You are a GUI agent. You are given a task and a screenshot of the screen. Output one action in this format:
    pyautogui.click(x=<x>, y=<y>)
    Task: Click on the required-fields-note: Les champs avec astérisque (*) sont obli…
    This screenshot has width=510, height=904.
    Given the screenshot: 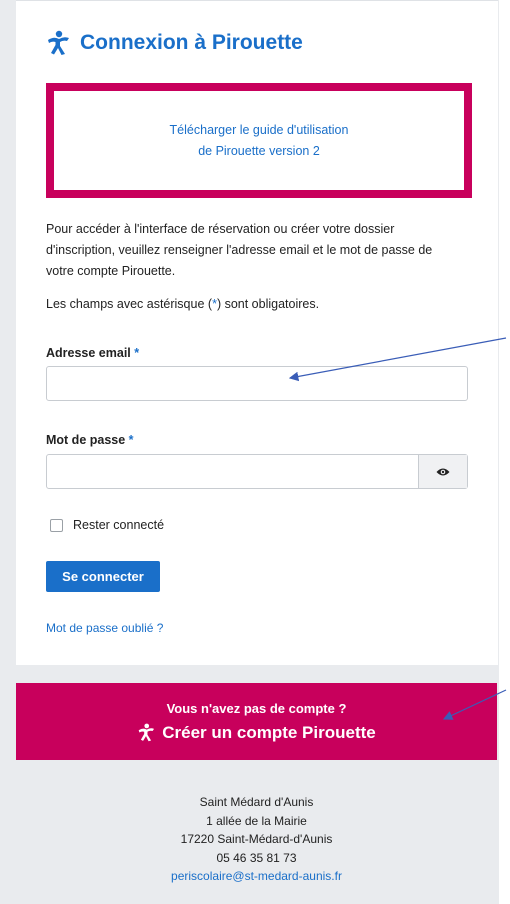 What is the action you would take?
    pyautogui.click(x=256, y=304)
    